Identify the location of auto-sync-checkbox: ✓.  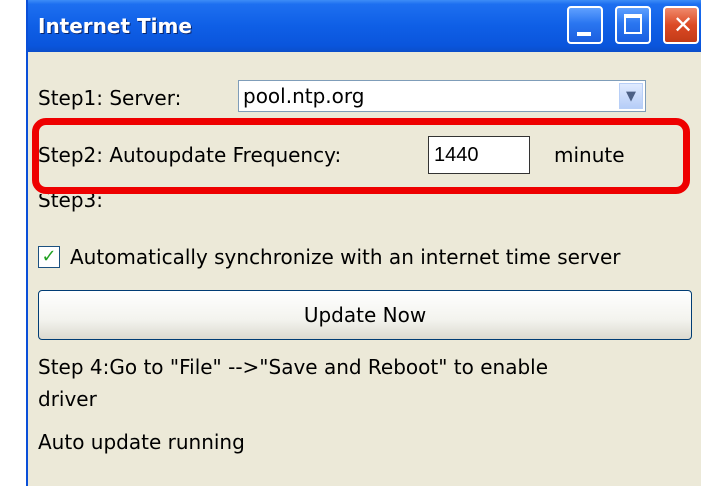
(49, 257).